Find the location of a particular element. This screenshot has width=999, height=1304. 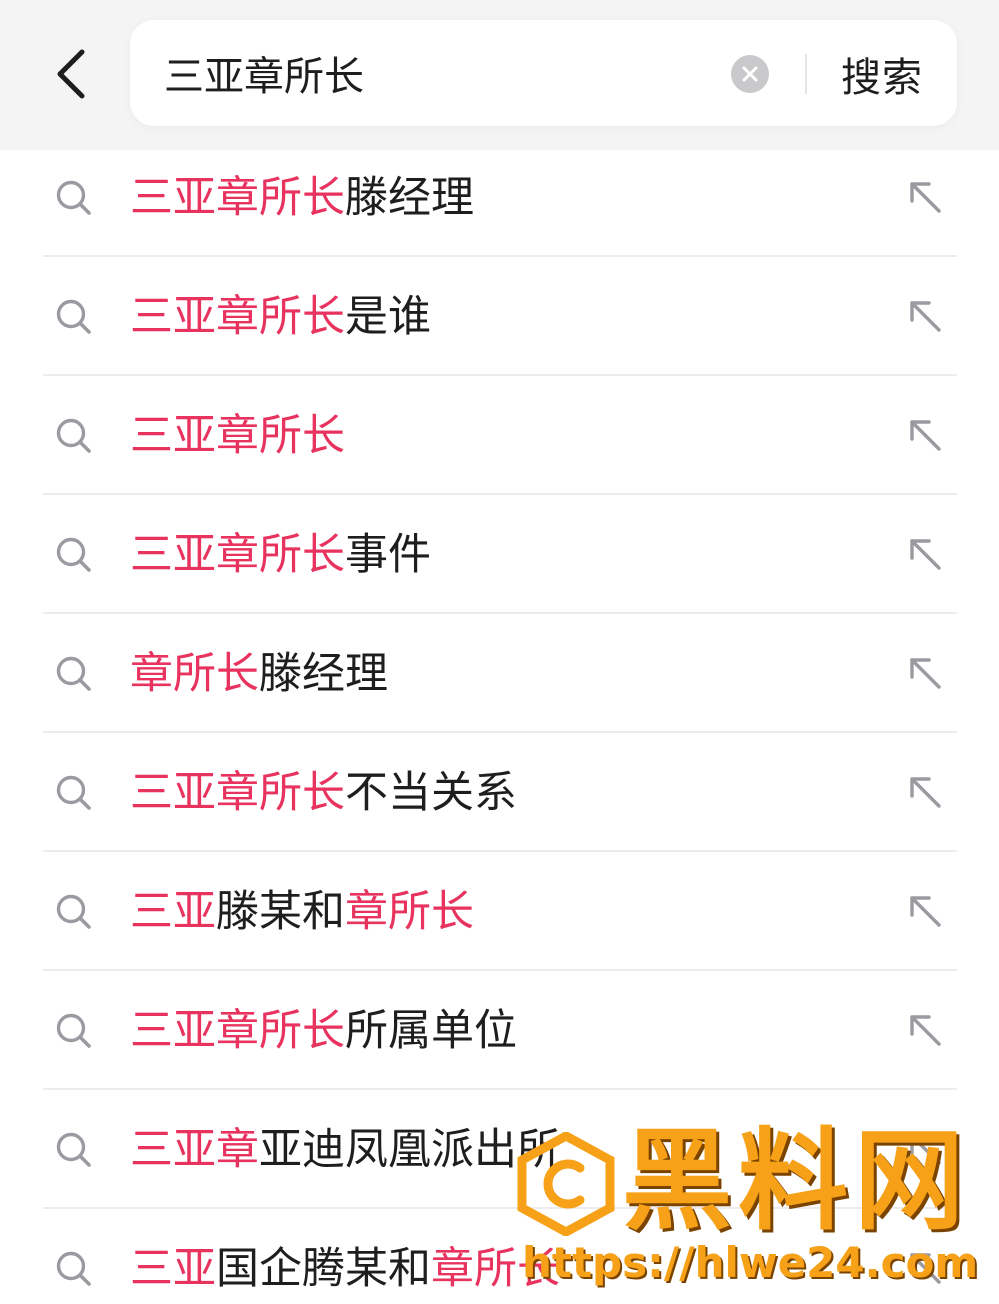

search-box: 搜索 is located at coordinates (543, 73).